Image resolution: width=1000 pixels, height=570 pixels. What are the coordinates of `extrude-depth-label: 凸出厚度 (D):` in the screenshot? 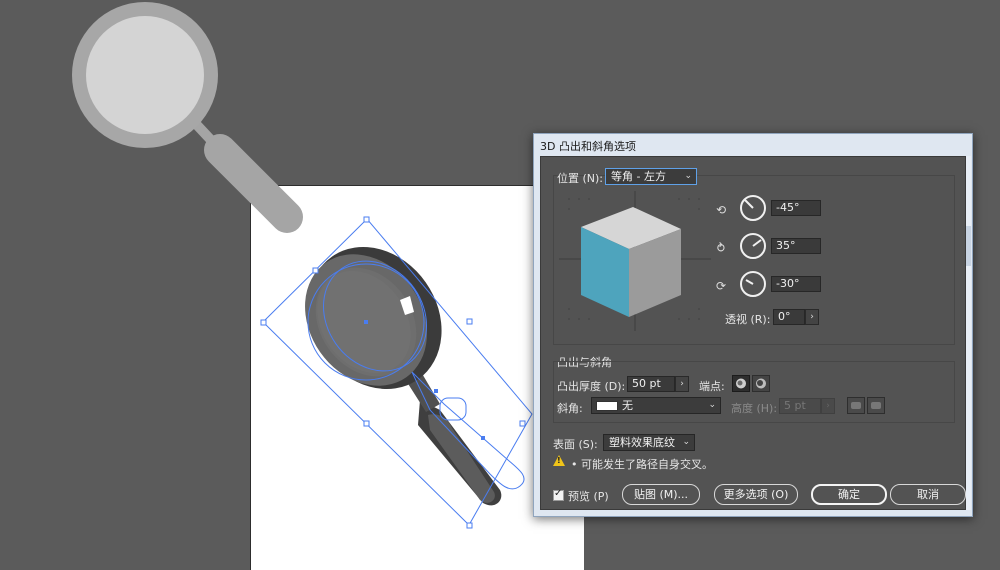 It's located at (591, 386).